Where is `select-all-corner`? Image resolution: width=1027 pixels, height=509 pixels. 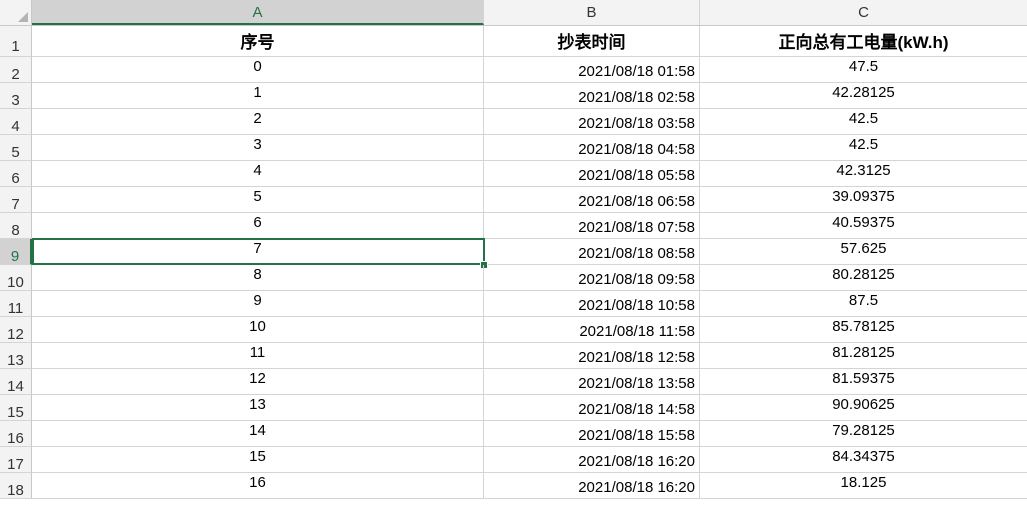 select-all-corner is located at coordinates (16, 12).